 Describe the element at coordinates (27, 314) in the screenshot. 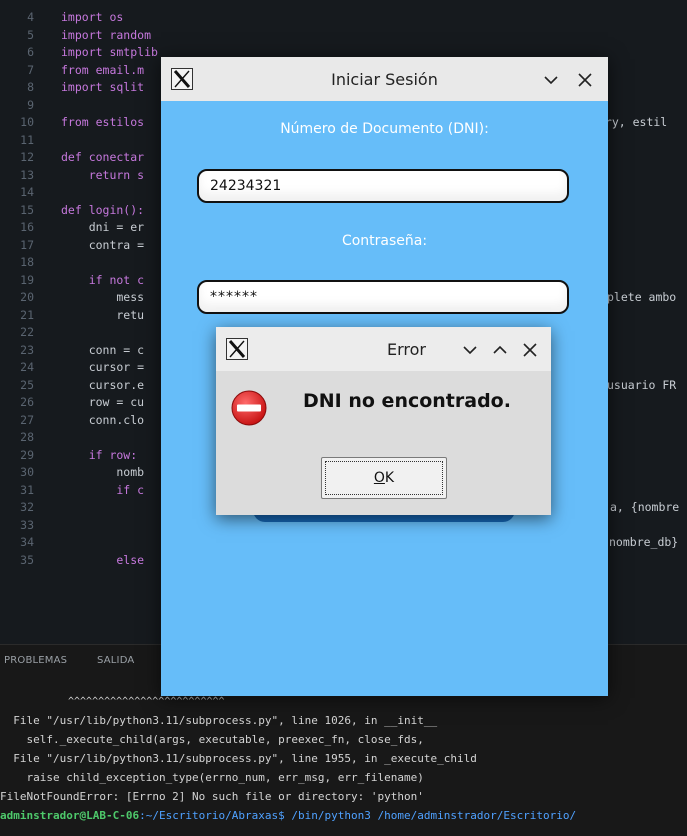

I see `line-number: 21` at that location.